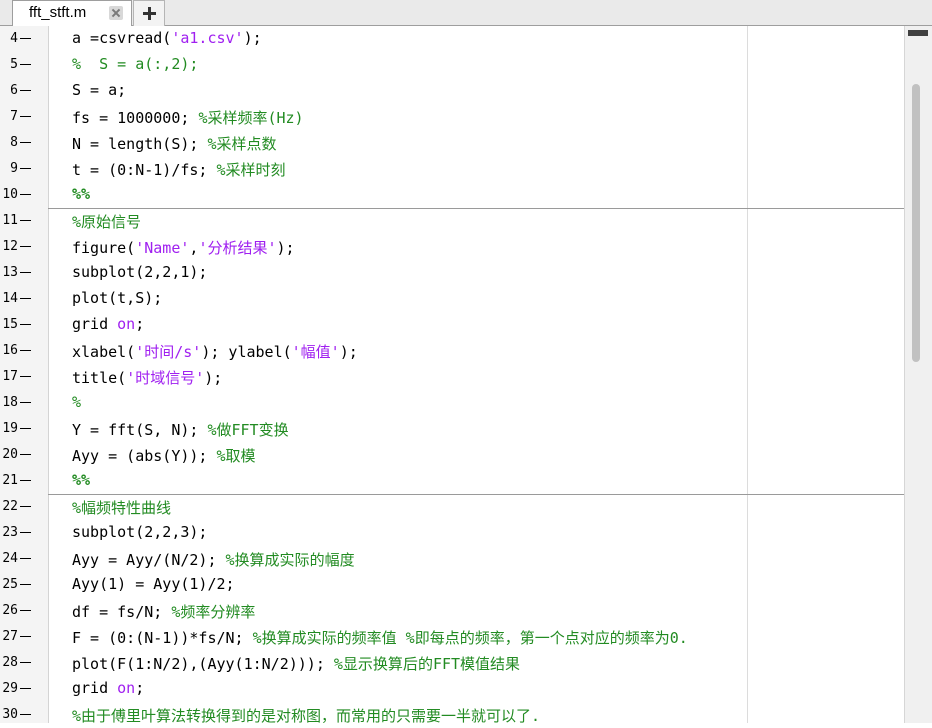 This screenshot has width=932, height=728. What do you see at coordinates (81, 194) in the screenshot?
I see `cell-marker: %%` at bounding box center [81, 194].